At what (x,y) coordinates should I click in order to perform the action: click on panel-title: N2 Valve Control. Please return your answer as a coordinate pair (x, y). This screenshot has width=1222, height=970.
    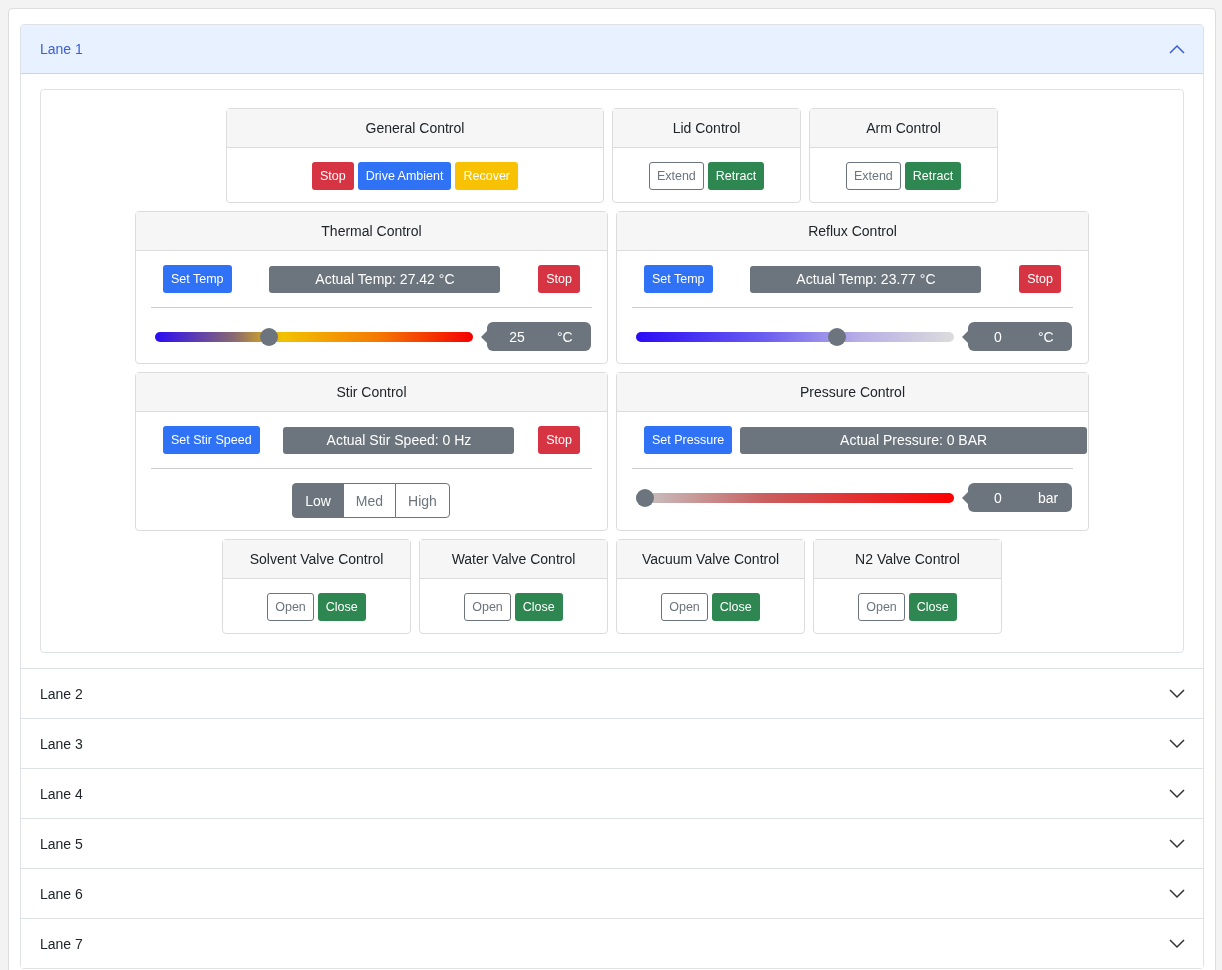
    Looking at the image, I should click on (907, 559).